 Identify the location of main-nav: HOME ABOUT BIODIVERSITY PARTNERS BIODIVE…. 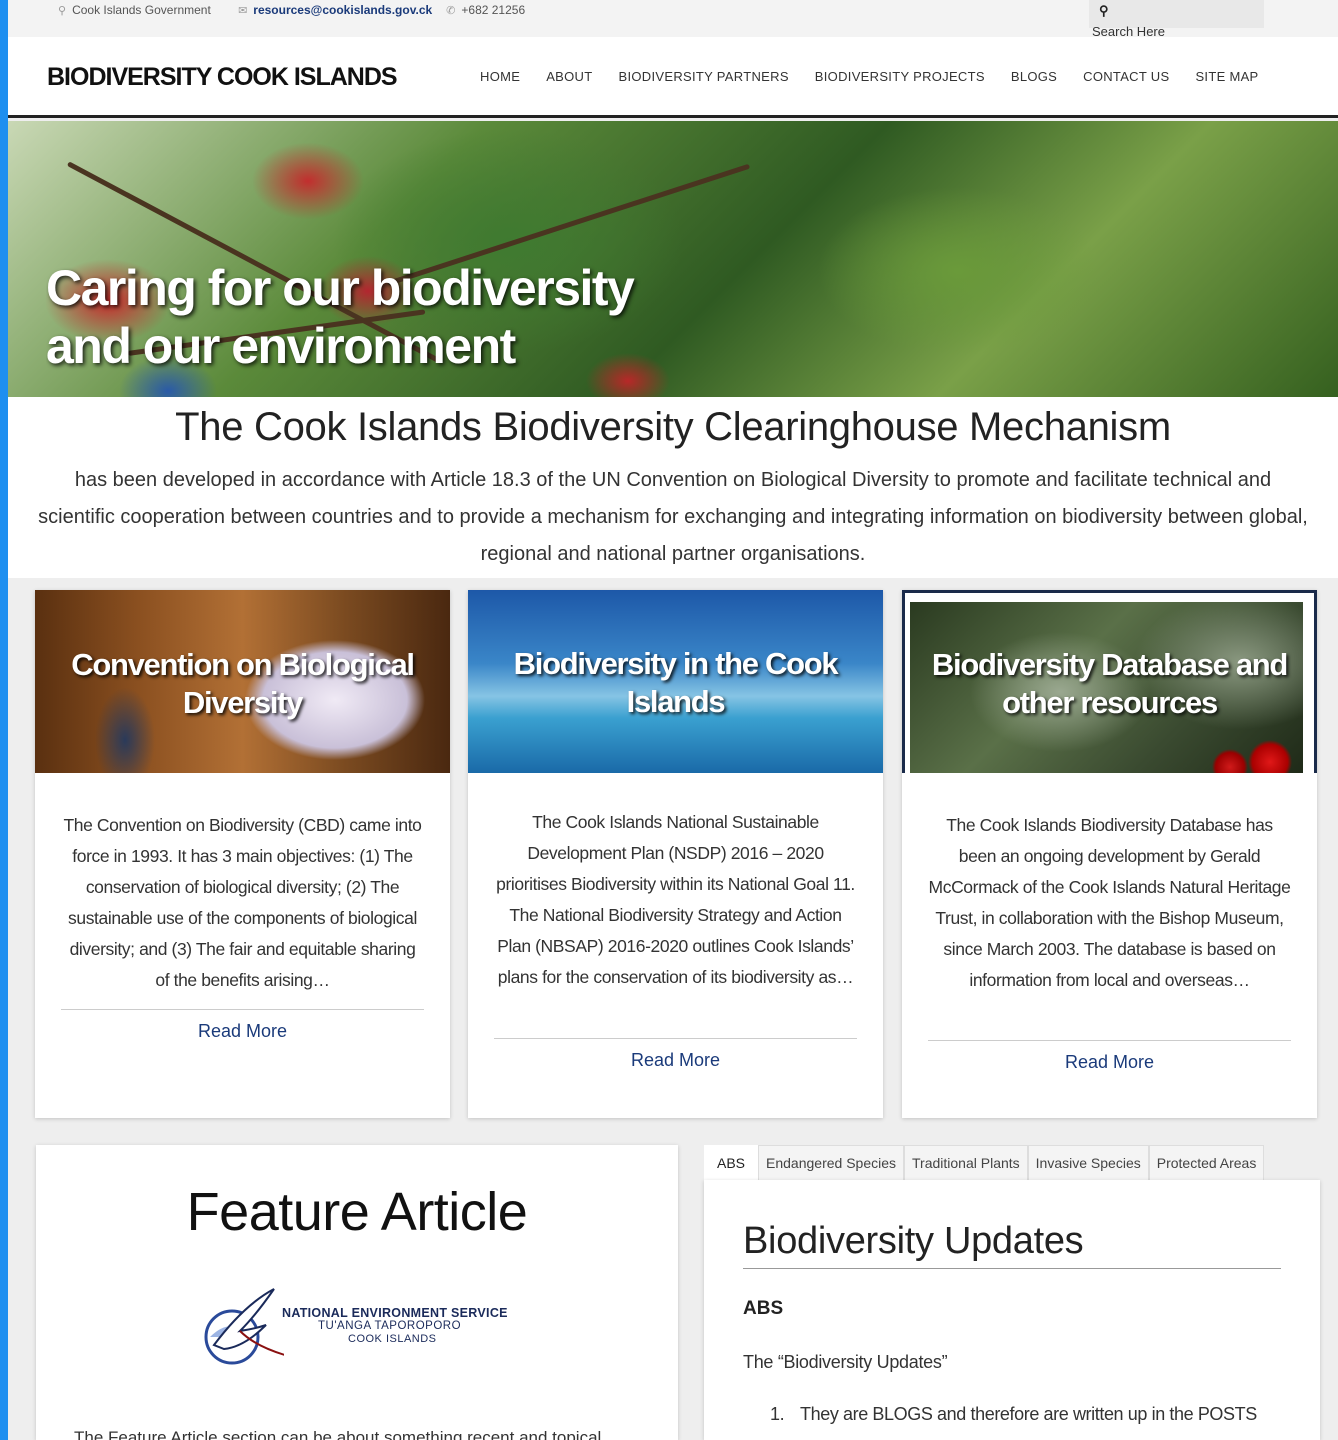
(882, 76).